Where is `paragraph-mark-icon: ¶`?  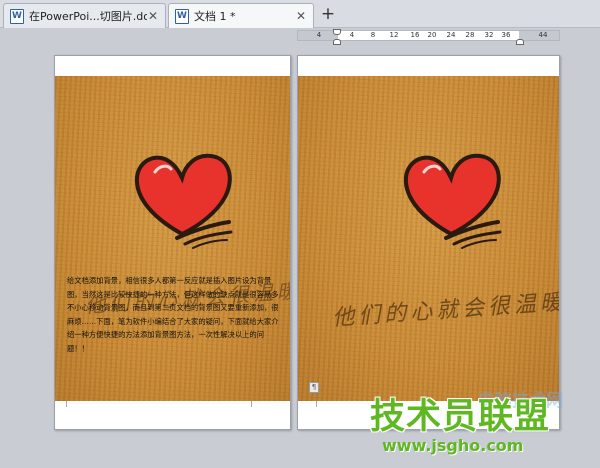 paragraph-mark-icon: ¶ is located at coordinates (314, 387).